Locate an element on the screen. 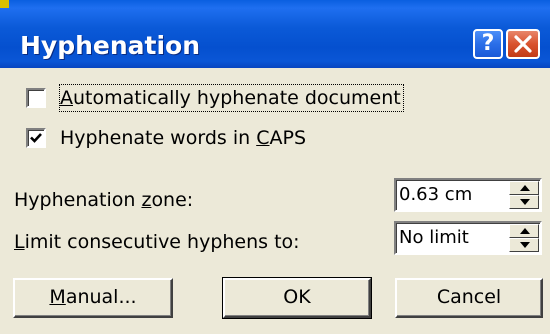 The width and height of the screenshot is (550, 334). dialog-title: Hyphenation is located at coordinates (110, 45).